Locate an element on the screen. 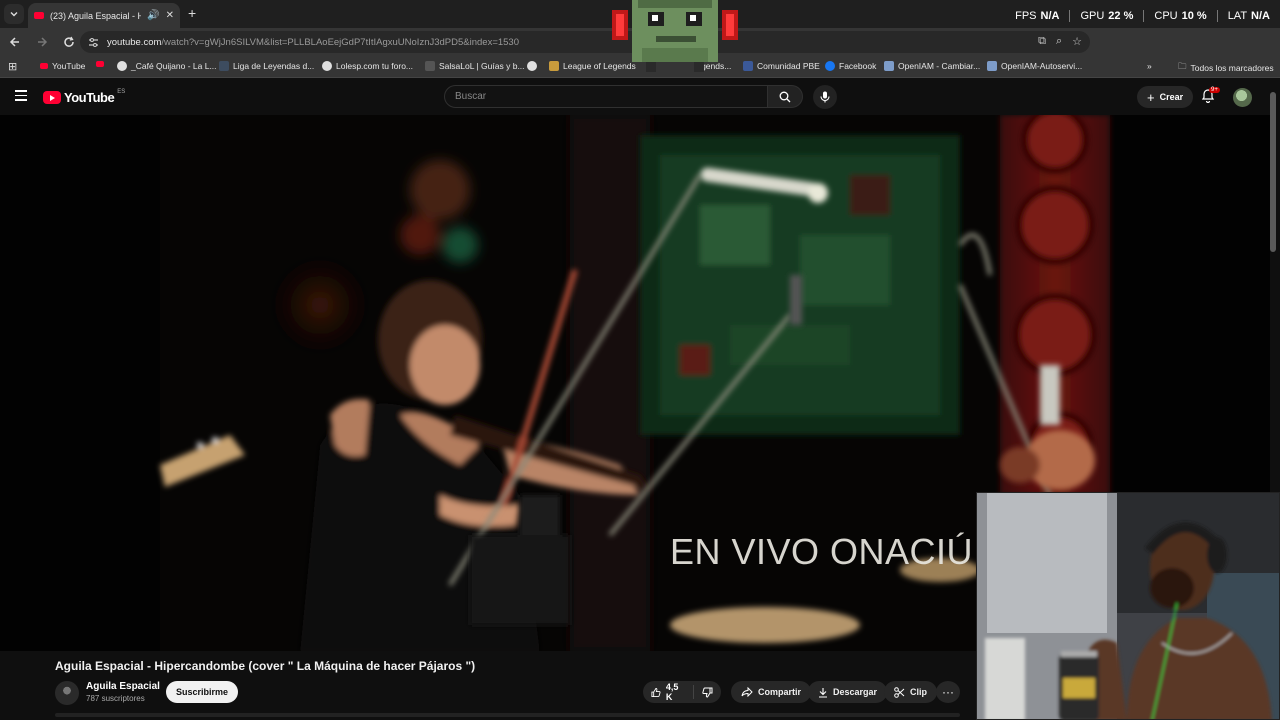  youtube-header: YouTube ES Buscar + Crear is located at coordinates (640, 97).